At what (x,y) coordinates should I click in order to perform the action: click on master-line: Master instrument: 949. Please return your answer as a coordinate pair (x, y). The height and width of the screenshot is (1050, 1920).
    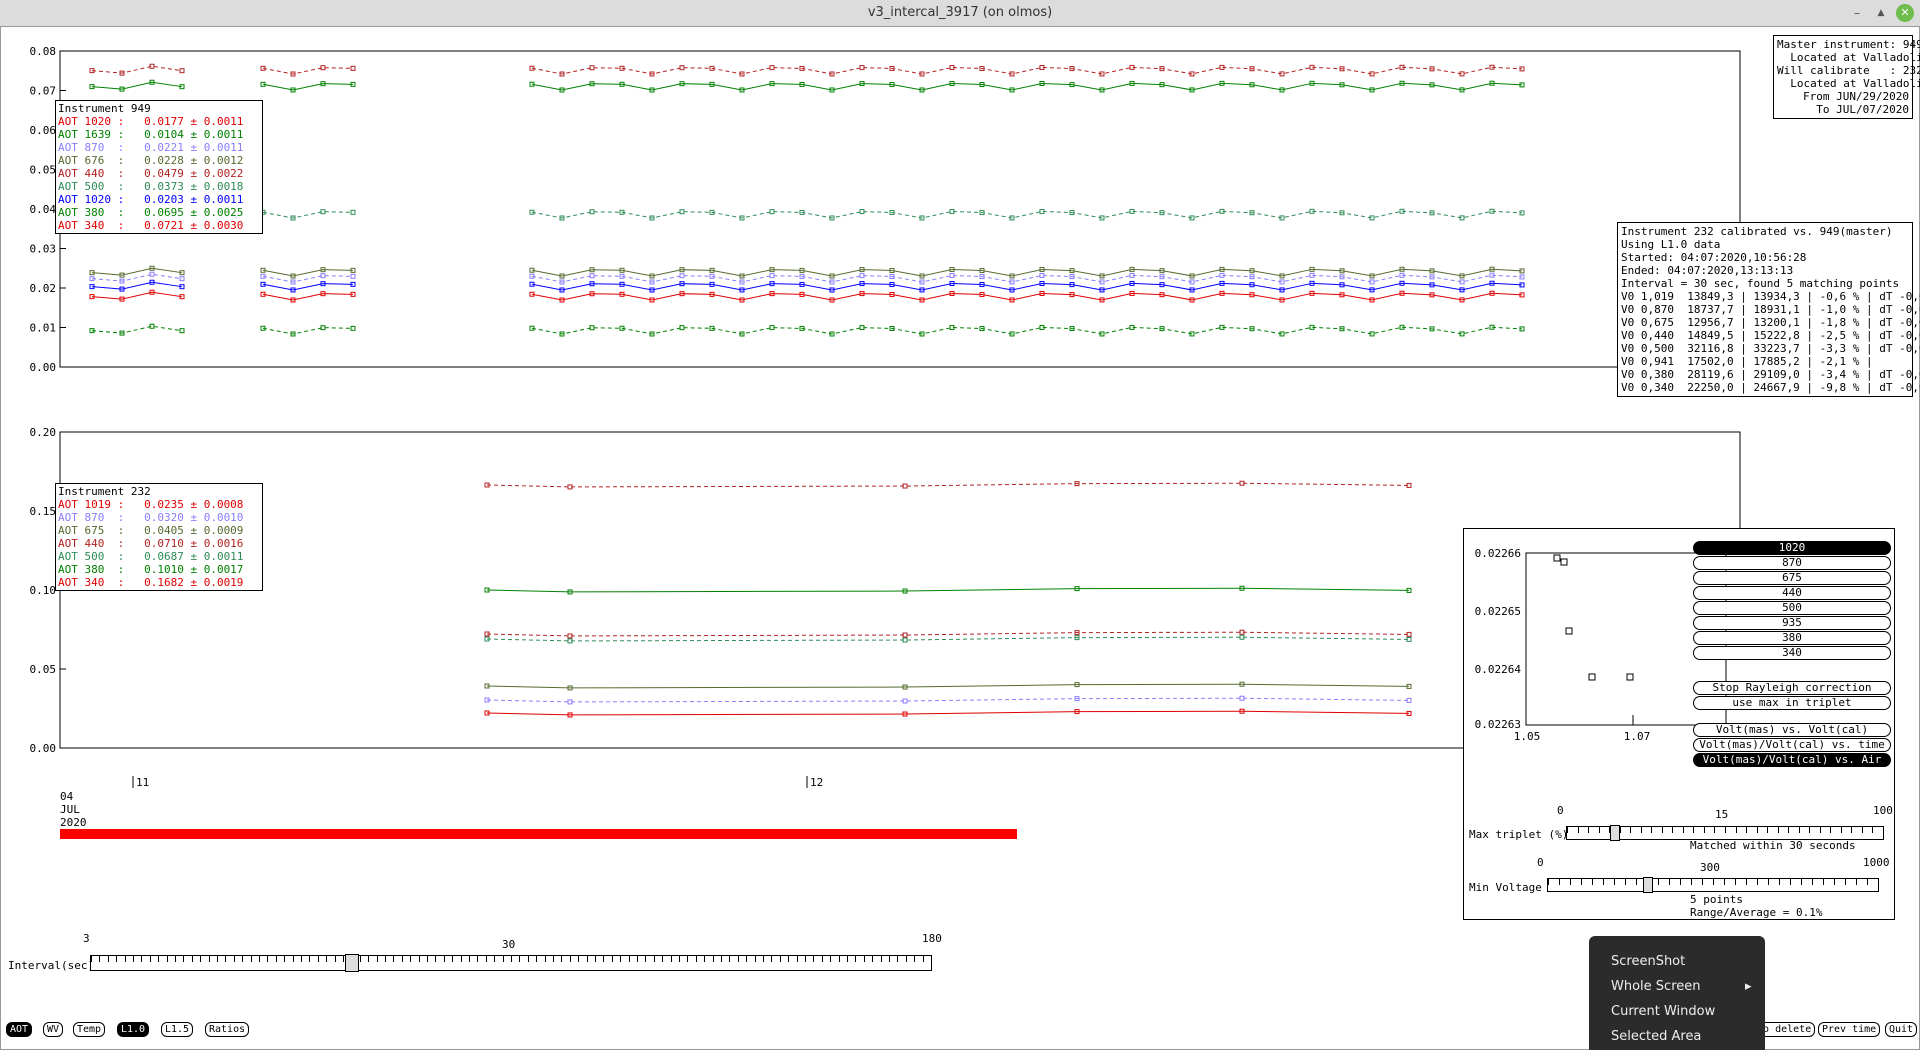
    Looking at the image, I should click on (1848, 44).